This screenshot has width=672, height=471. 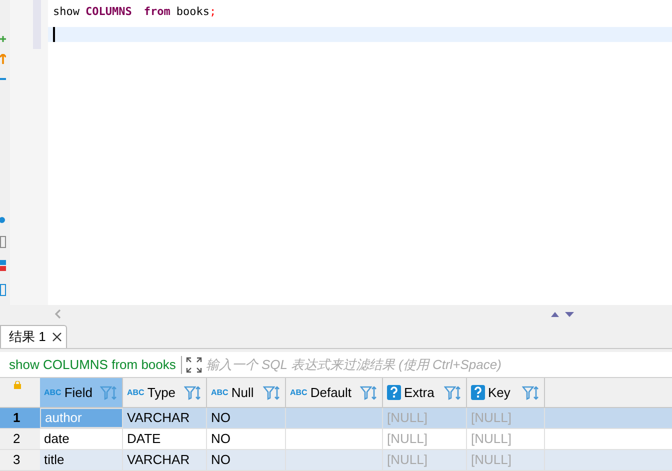 I want to click on up-down-arrows-icon, so click(x=563, y=314).